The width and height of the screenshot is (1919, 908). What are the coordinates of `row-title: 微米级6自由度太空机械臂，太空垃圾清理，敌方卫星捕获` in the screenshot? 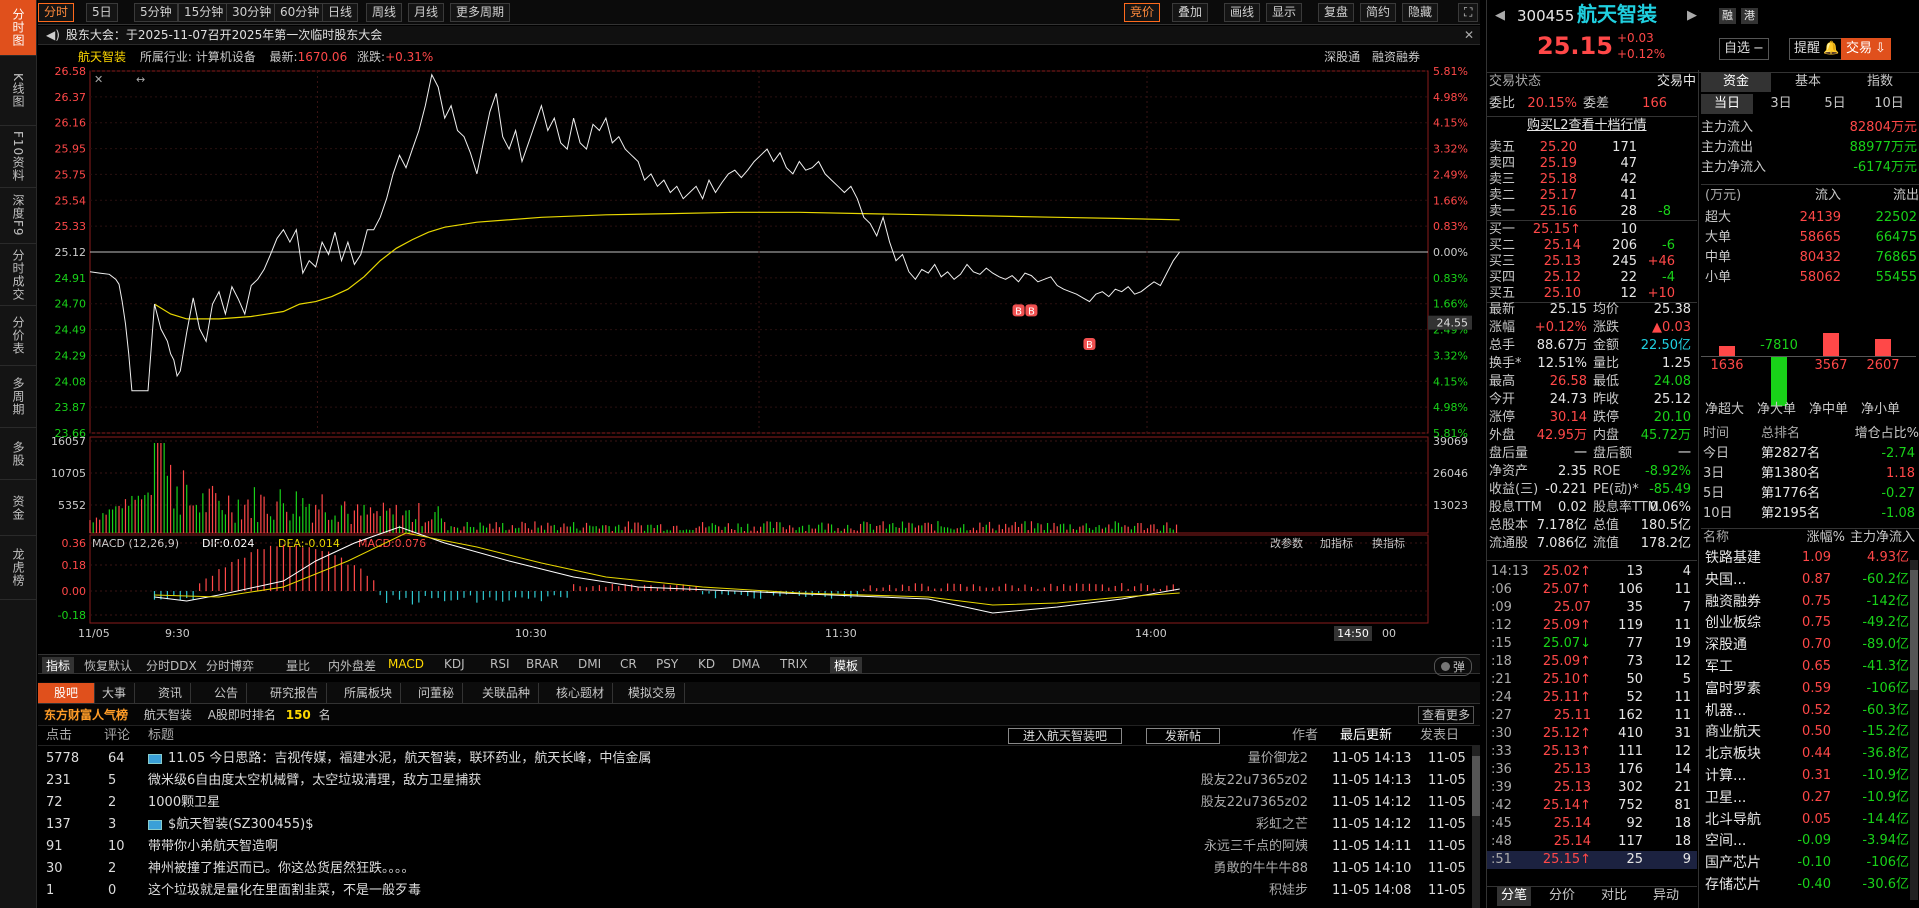 It's located at (314, 781).